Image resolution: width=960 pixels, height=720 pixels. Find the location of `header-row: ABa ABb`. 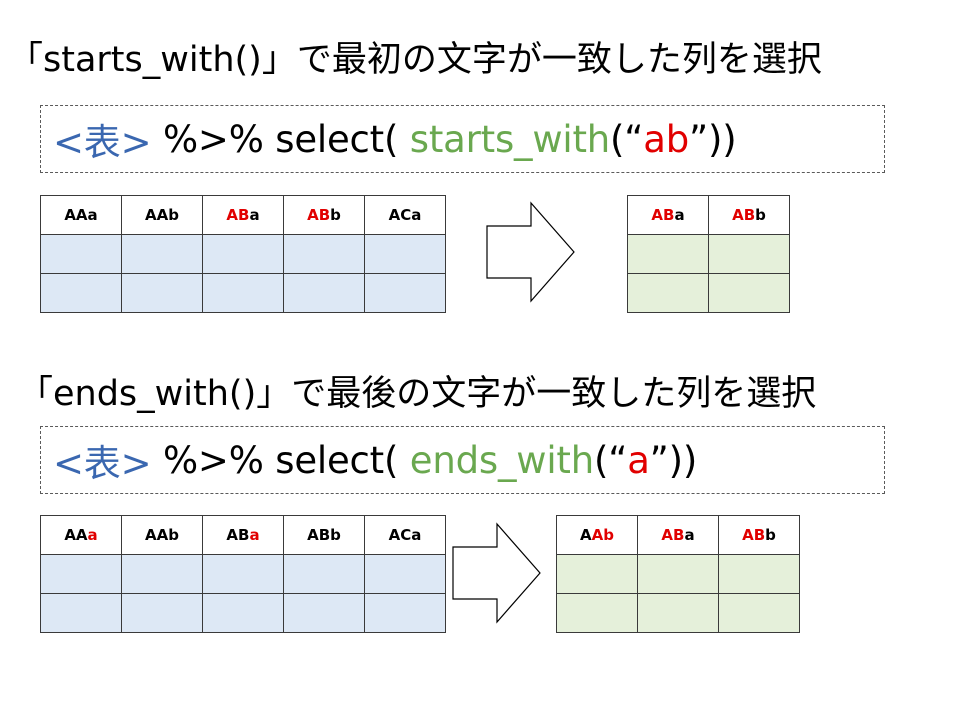

header-row: ABa ABb is located at coordinates (708, 215).